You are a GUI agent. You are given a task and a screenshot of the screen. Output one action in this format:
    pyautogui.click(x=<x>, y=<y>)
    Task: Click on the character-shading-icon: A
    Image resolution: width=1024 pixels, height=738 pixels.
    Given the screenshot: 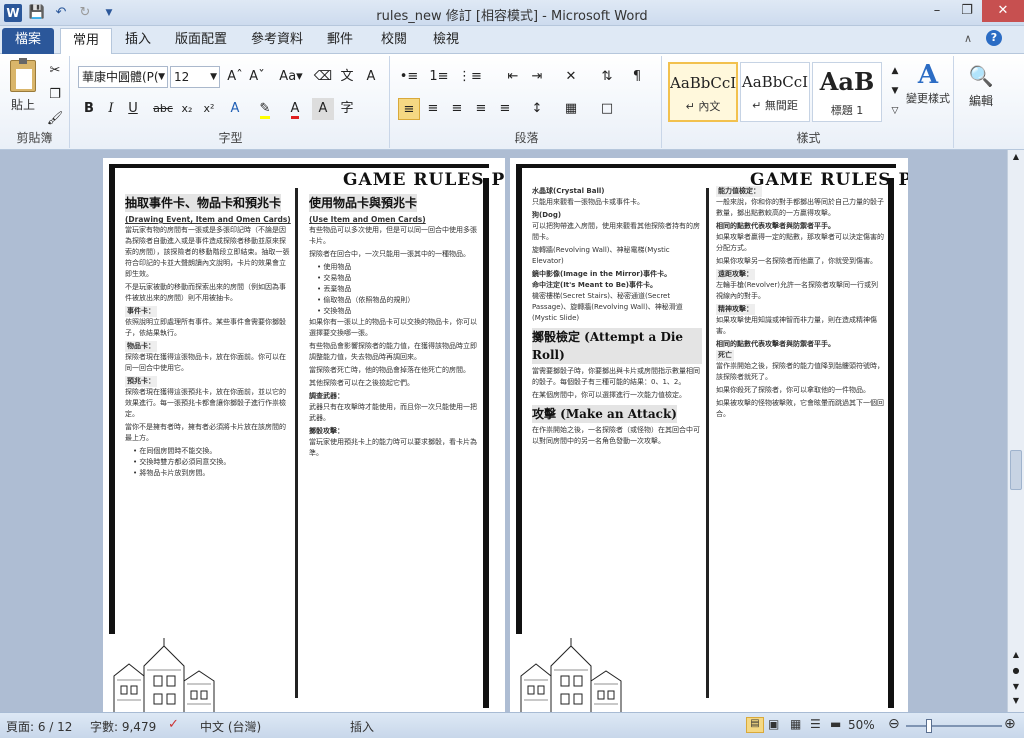 What is the action you would take?
    pyautogui.click(x=323, y=109)
    